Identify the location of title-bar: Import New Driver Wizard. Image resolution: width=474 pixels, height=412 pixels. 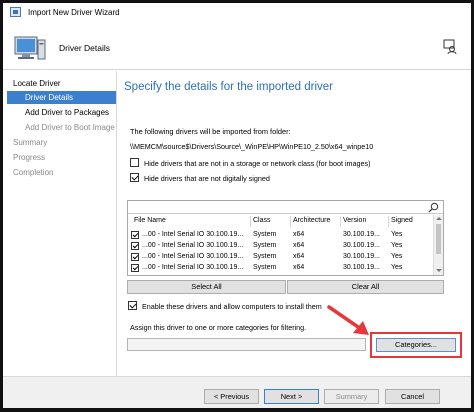
(237, 12).